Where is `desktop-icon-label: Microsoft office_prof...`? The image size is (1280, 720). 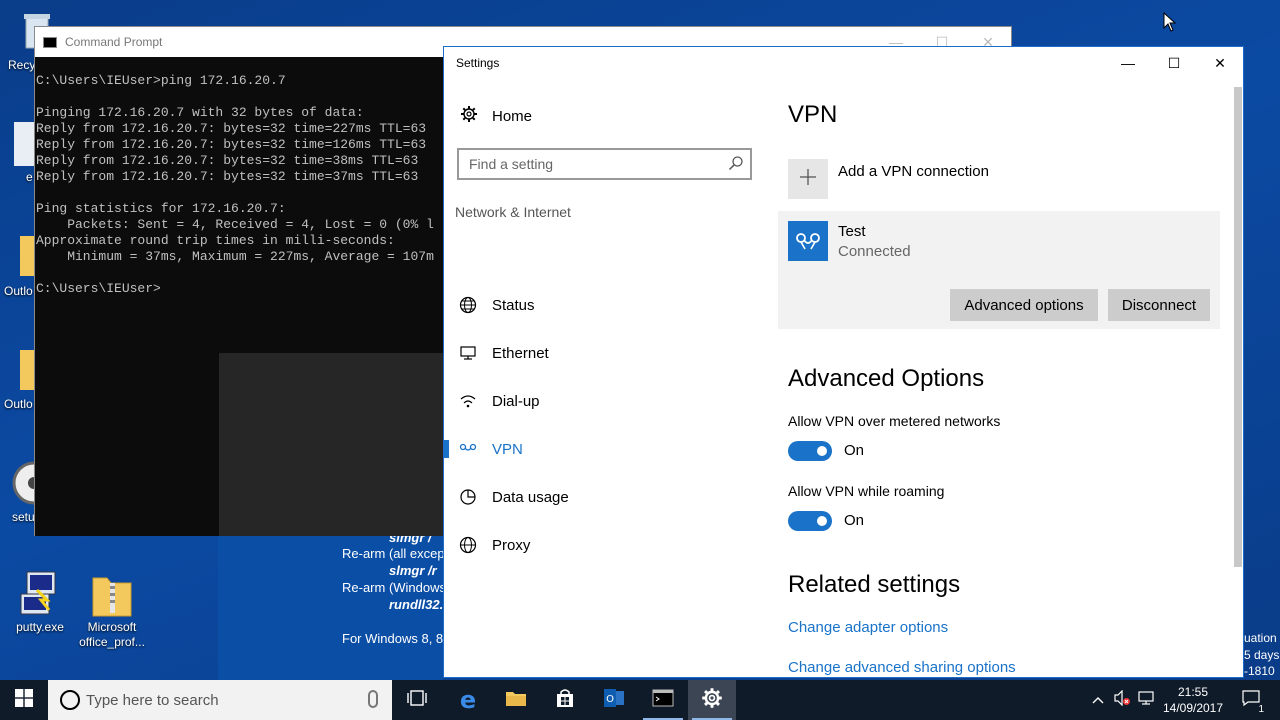 desktop-icon-label: Microsoft office_prof... is located at coordinates (112, 634).